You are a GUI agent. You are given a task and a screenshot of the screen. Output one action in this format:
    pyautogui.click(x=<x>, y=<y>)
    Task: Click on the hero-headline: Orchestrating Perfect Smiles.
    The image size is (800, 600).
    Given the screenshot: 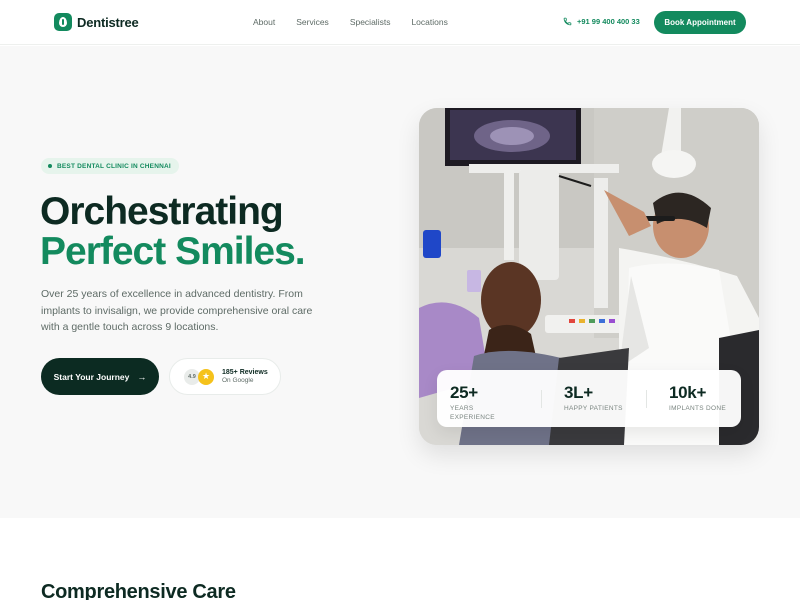 What is the action you would take?
    pyautogui.click(x=173, y=231)
    